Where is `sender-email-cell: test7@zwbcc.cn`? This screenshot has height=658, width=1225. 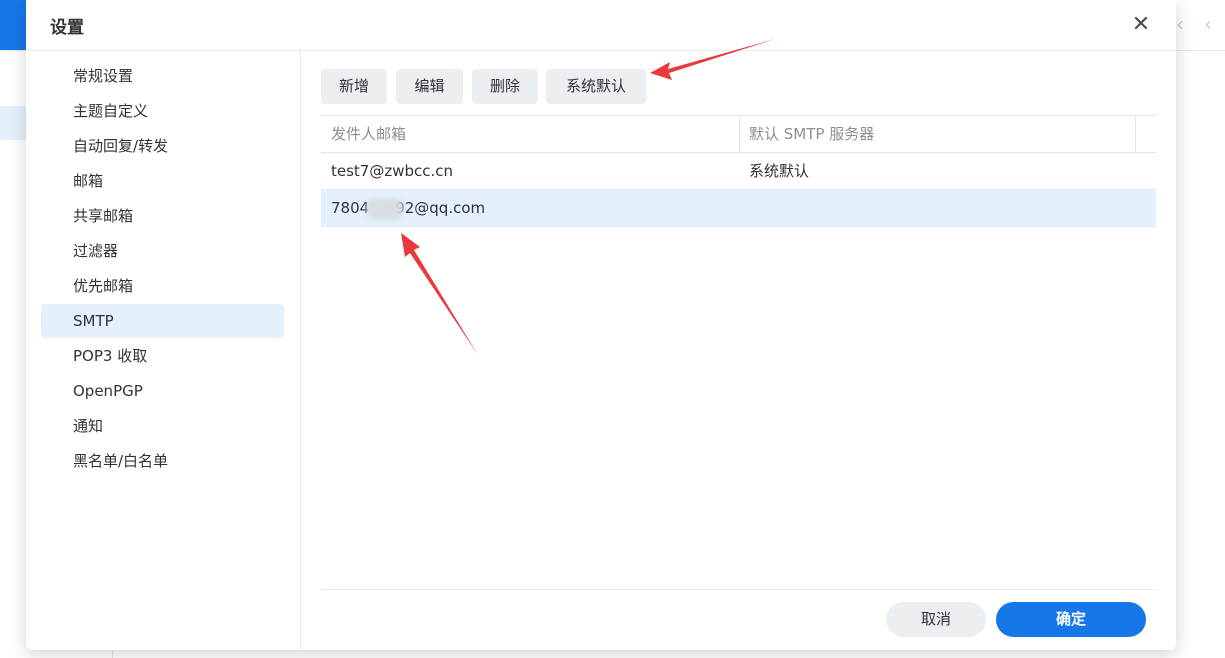
sender-email-cell: test7@zwbcc.cn is located at coordinates (392, 171).